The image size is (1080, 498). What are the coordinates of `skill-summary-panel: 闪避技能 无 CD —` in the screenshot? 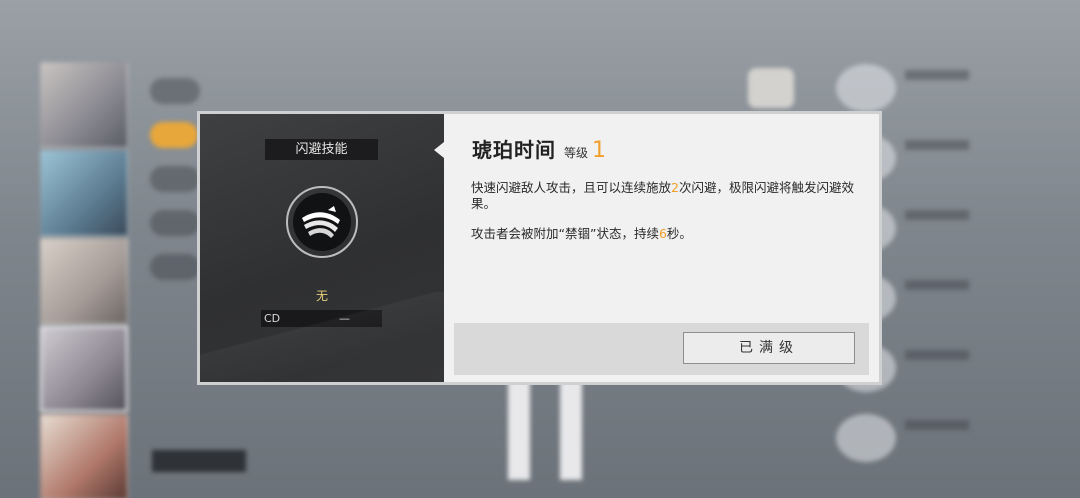 It's located at (322, 248).